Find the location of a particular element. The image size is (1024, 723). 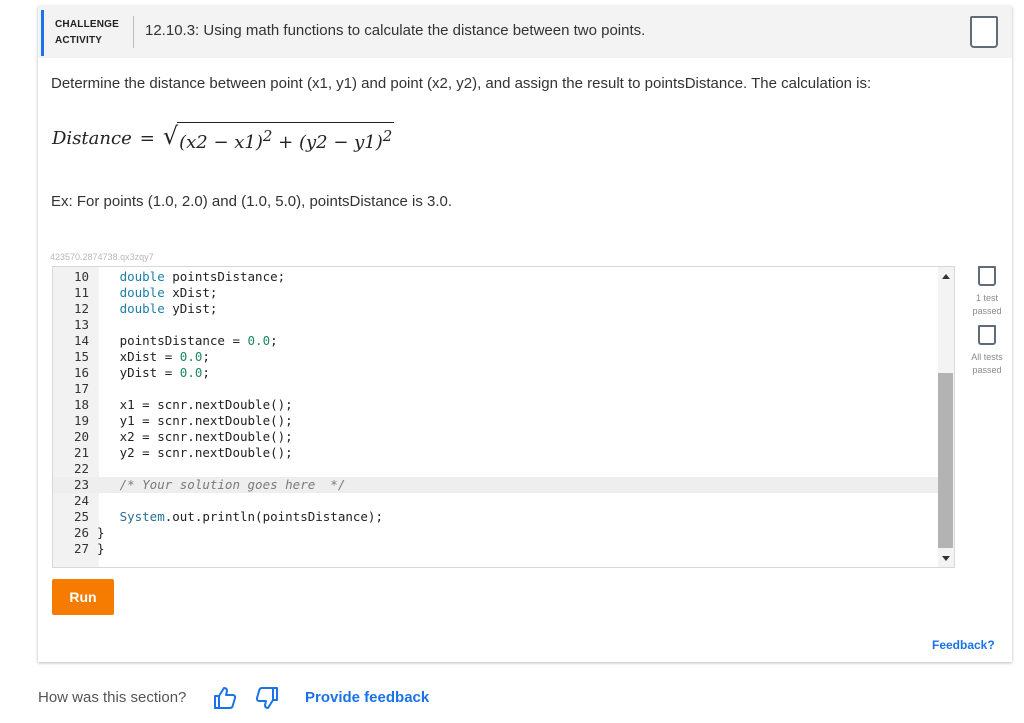

test1-label-line2: passed is located at coordinates (987, 311).